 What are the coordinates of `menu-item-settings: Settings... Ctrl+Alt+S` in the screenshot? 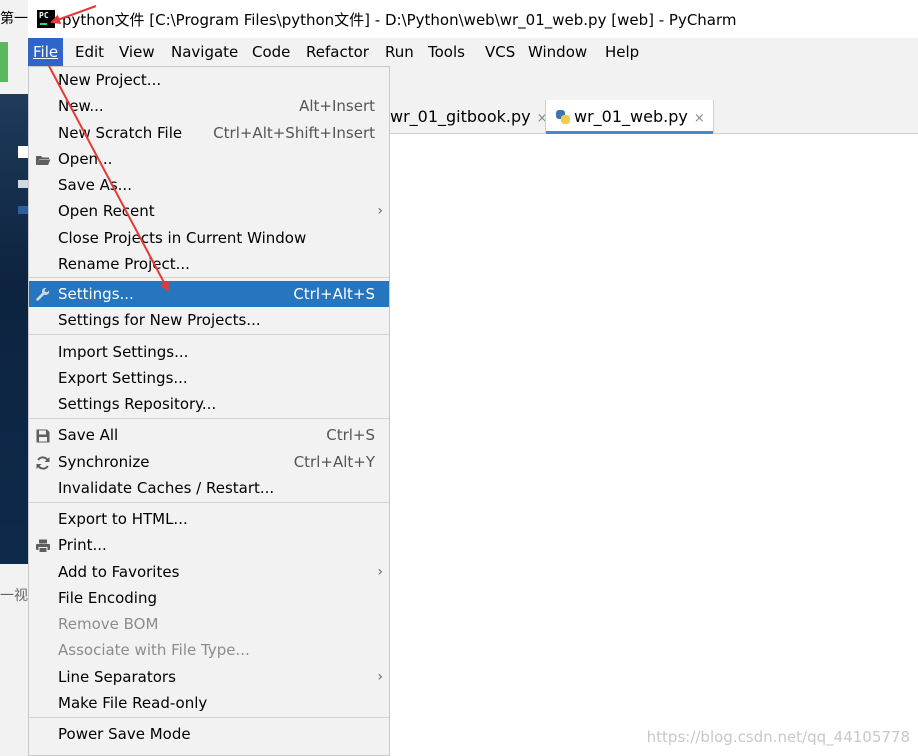 It's located at (209, 294).